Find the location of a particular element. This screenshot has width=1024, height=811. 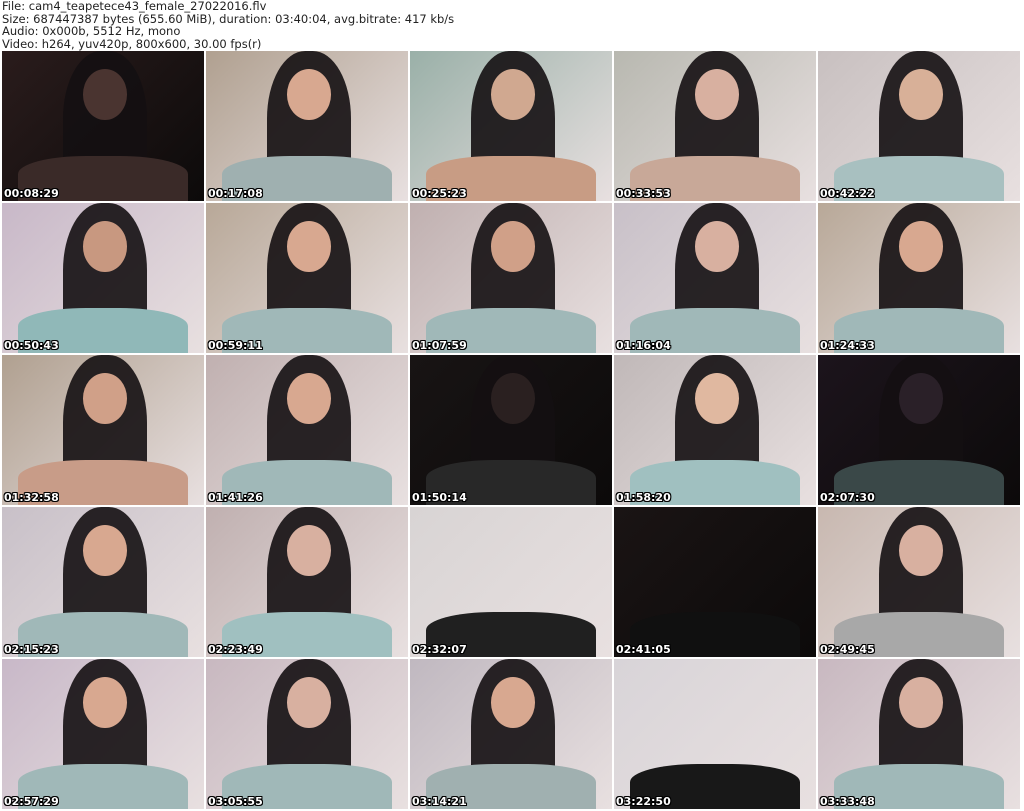

video-thumbnail: 01:24:33 is located at coordinates (919, 278).